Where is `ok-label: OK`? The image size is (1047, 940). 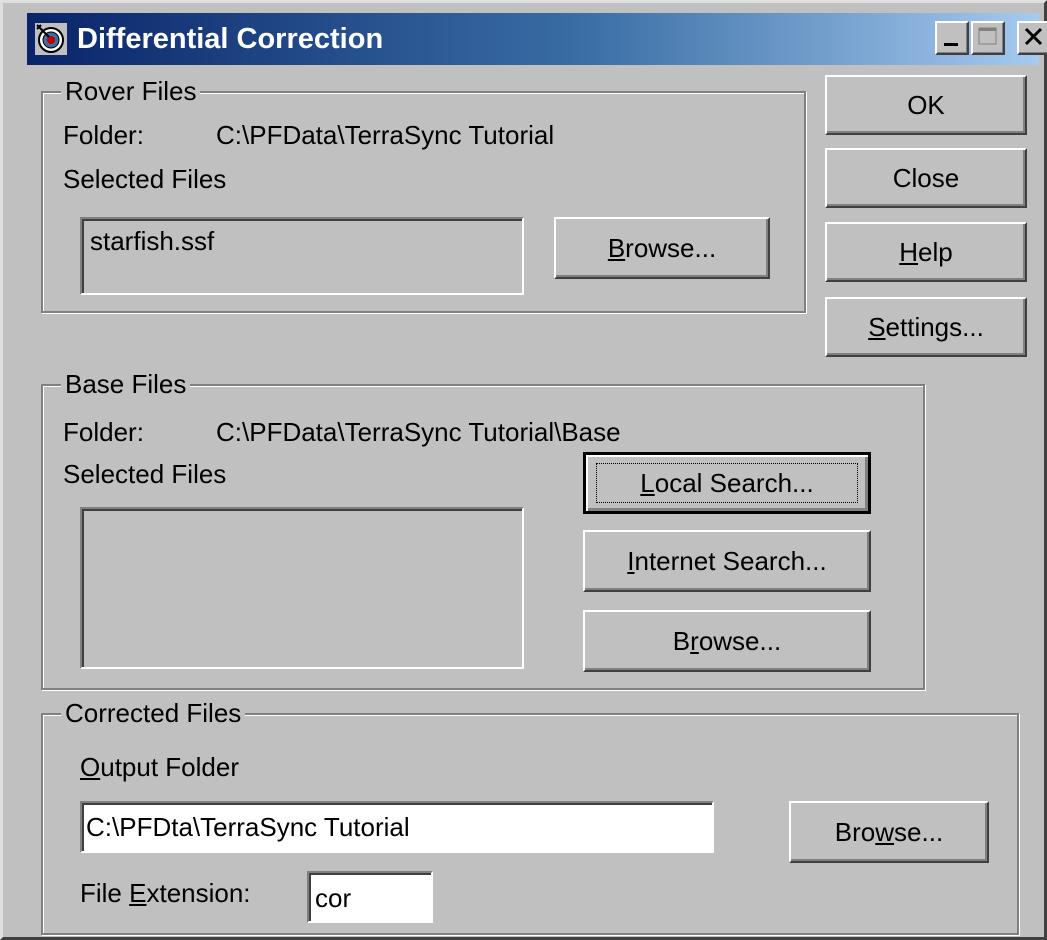
ok-label: OK is located at coordinates (926, 104).